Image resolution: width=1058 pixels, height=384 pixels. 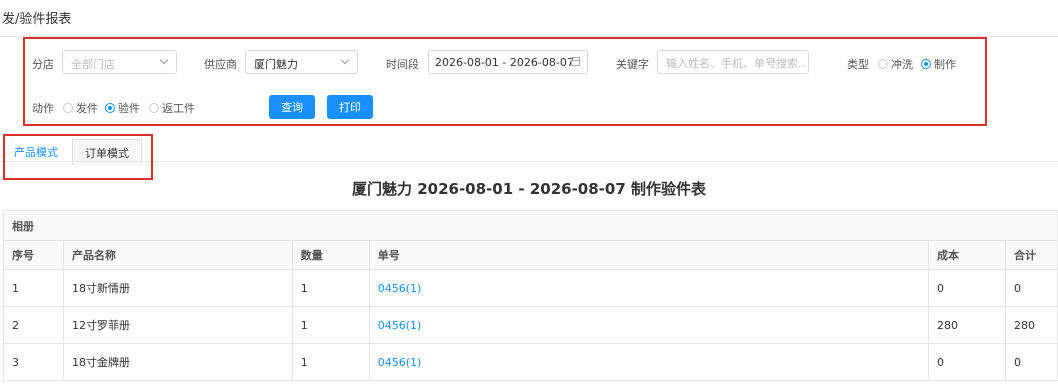 I want to click on column-header: 成本, so click(x=967, y=255).